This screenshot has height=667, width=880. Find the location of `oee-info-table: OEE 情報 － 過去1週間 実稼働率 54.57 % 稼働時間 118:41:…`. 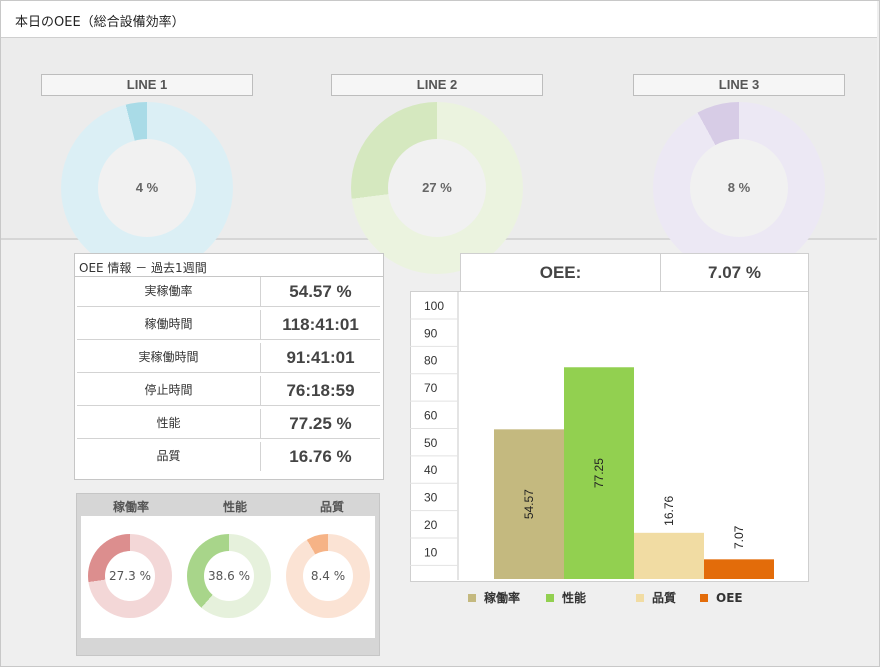

oee-info-table: OEE 情報 － 過去1週間 実稼働率 54.57 % 稼働時間 118:41:… is located at coordinates (229, 366).